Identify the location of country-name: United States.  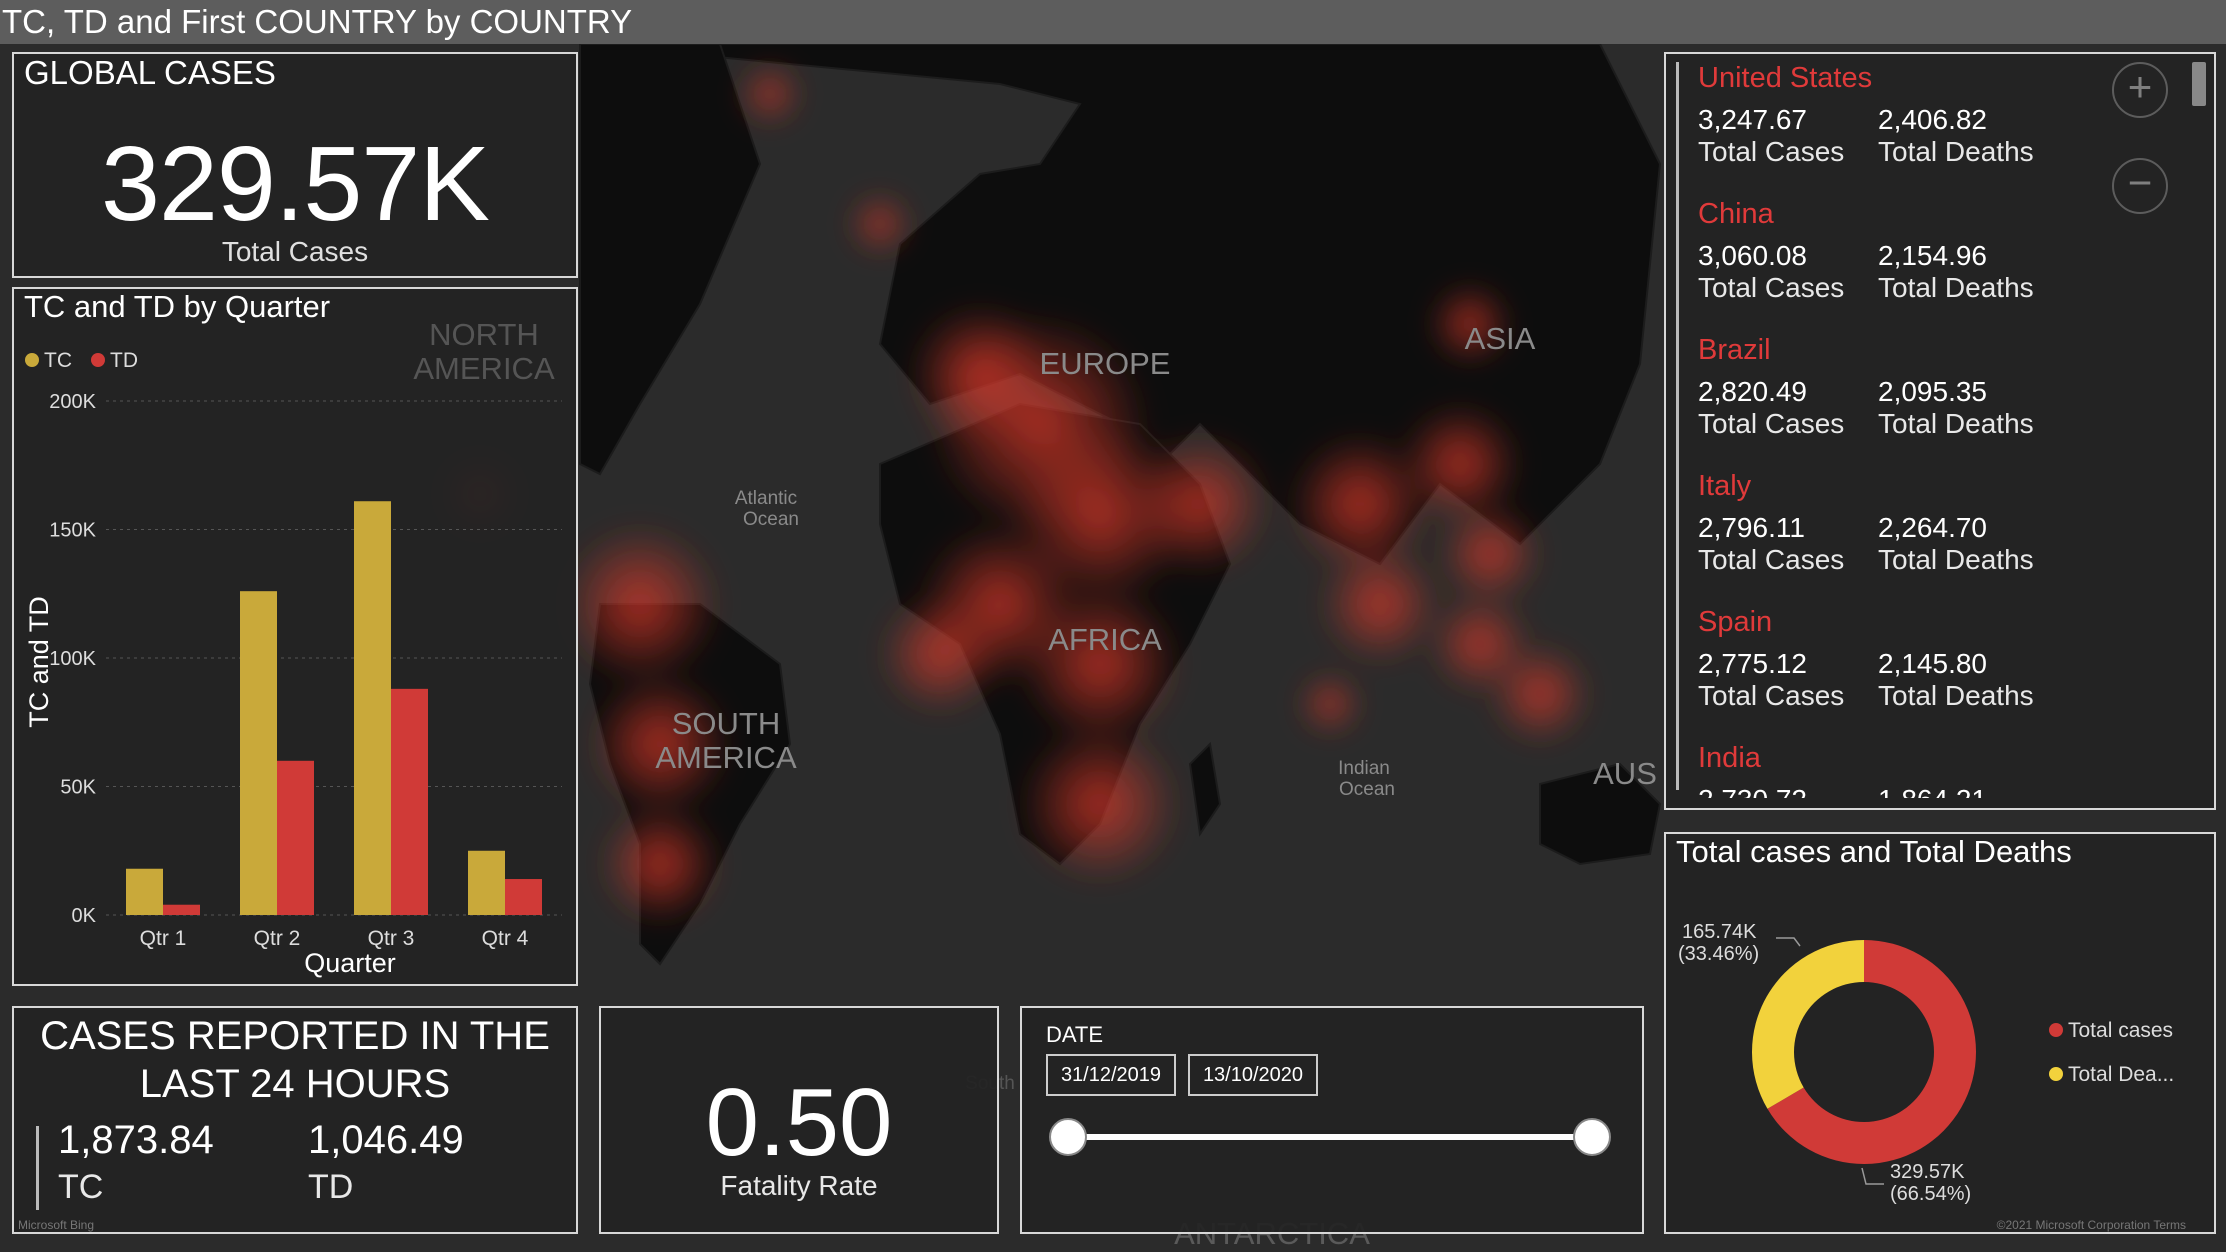
(1785, 78).